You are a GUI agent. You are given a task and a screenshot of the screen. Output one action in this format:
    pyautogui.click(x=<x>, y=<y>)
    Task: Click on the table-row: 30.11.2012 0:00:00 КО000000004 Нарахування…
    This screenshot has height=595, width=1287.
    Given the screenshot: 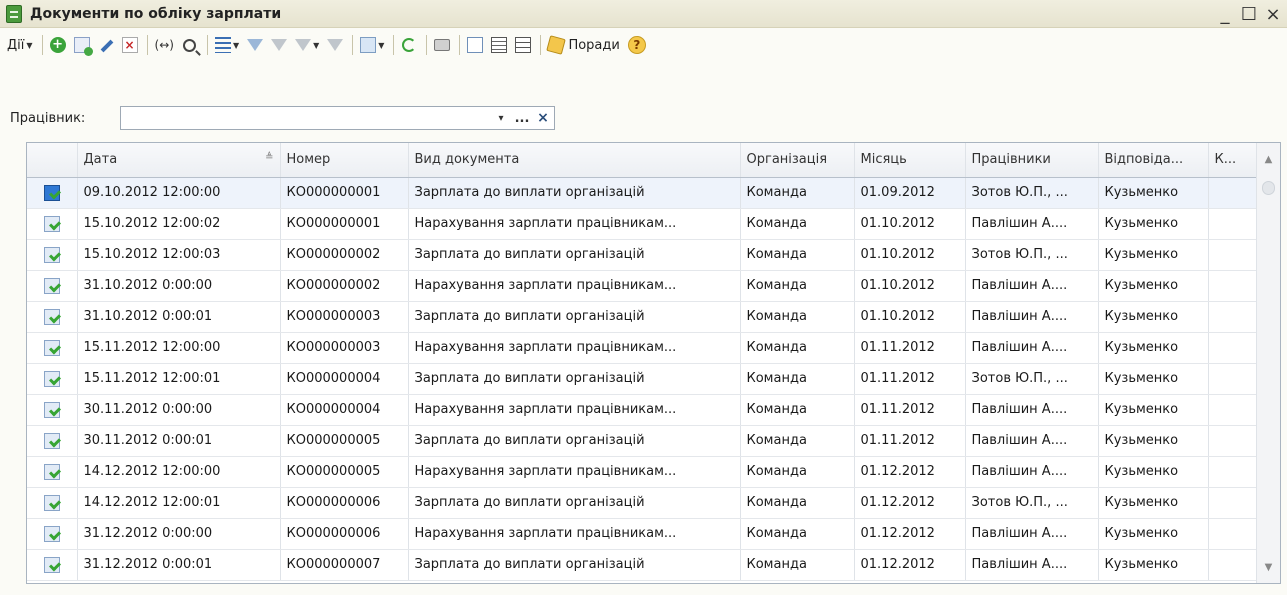 What is the action you would take?
    pyautogui.click(x=642, y=410)
    